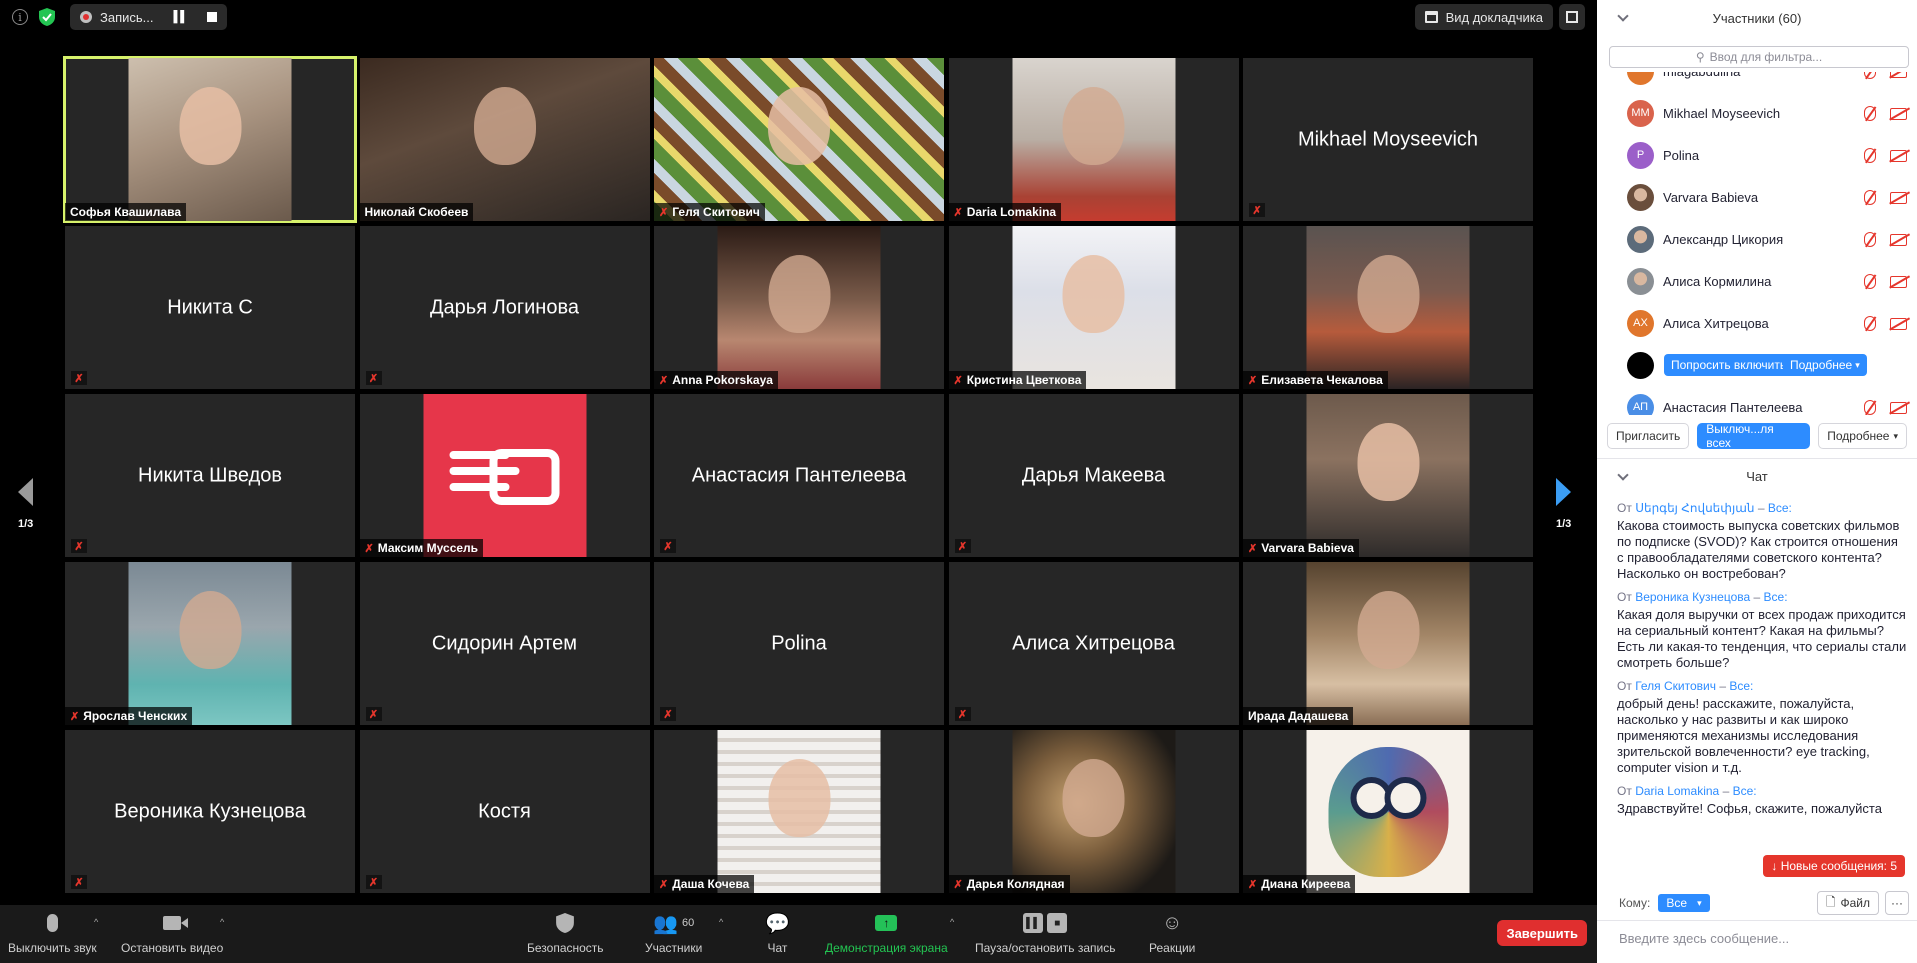 The image size is (1917, 963). What do you see at coordinates (504, 811) in the screenshot?
I see `participant-tile: Костя ✗` at bounding box center [504, 811].